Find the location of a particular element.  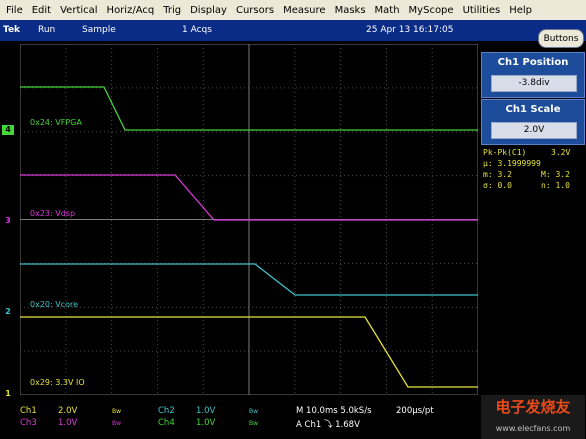

meas-max: M: 3.2 is located at coordinates (555, 174).